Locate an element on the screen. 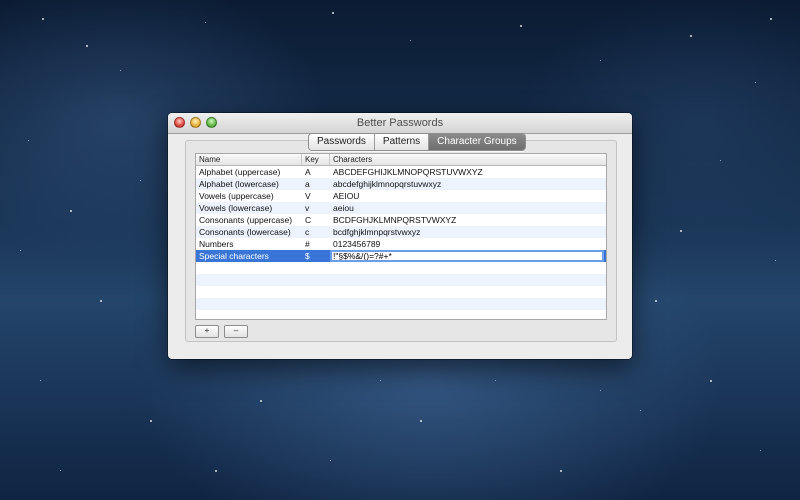  cell-name: Vowels (uppercase) is located at coordinates (236, 196).